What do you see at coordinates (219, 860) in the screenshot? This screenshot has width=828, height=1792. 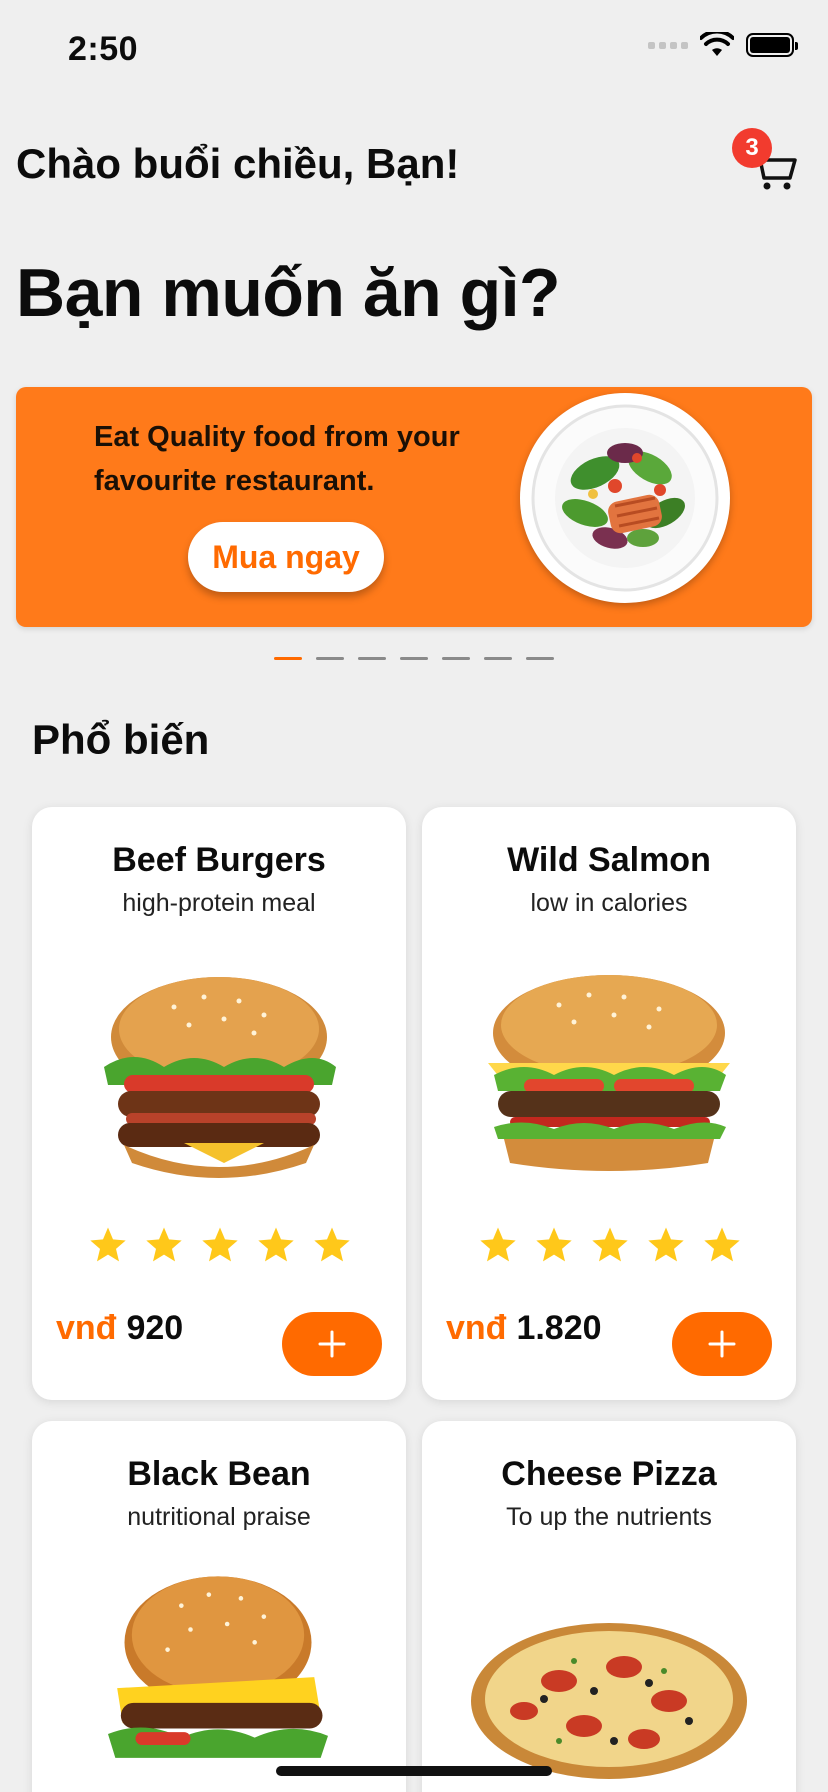 I see `food-name: Beef Burgers` at bounding box center [219, 860].